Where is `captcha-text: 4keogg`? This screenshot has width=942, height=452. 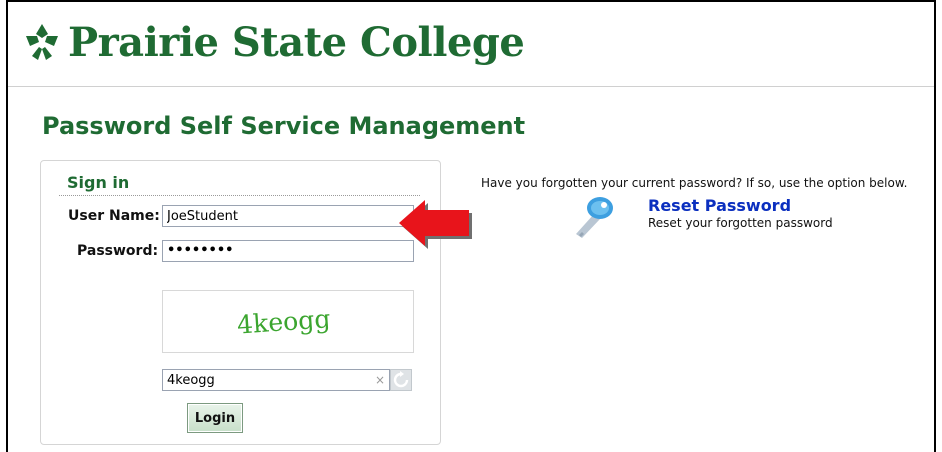
captcha-text: 4keogg is located at coordinates (283, 321).